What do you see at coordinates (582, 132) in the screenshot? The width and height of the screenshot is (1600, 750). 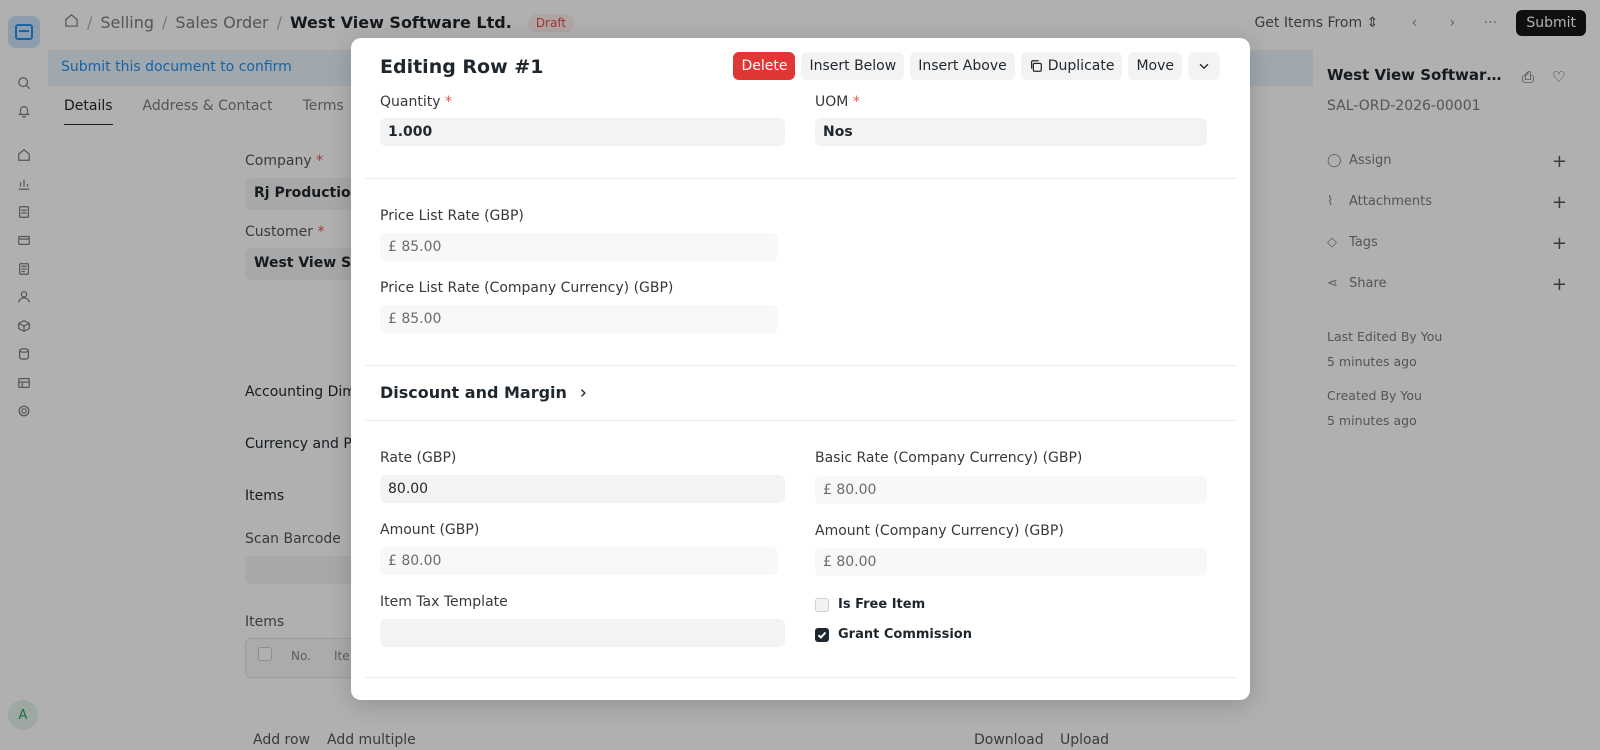 I see `quantity-input: 1.000` at bounding box center [582, 132].